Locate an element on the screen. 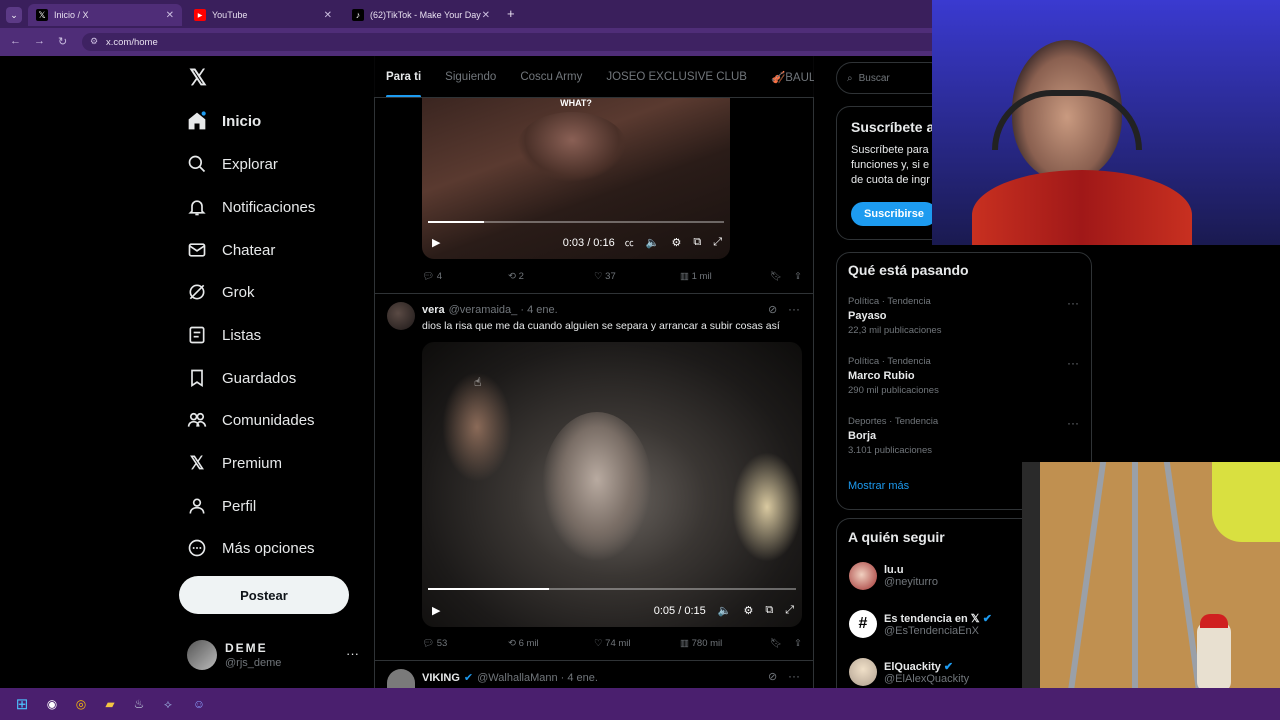 The height and width of the screenshot is (720, 1280). author-handle: @WalhallaMann is located at coordinates (517, 678).